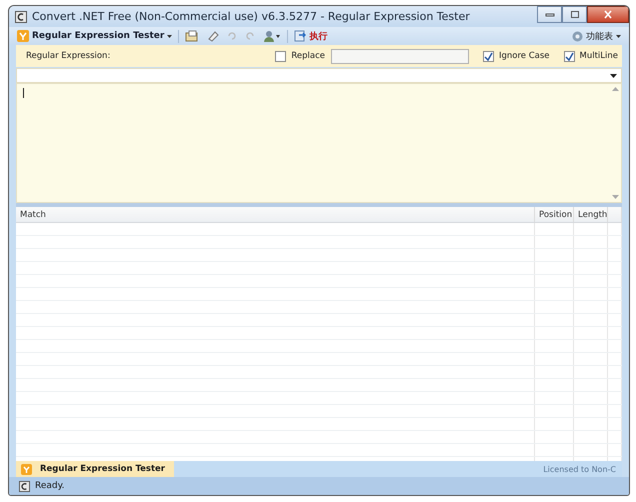 This screenshot has height=502, width=636. Describe the element at coordinates (300, 36) in the screenshot. I see `run-icon` at that location.